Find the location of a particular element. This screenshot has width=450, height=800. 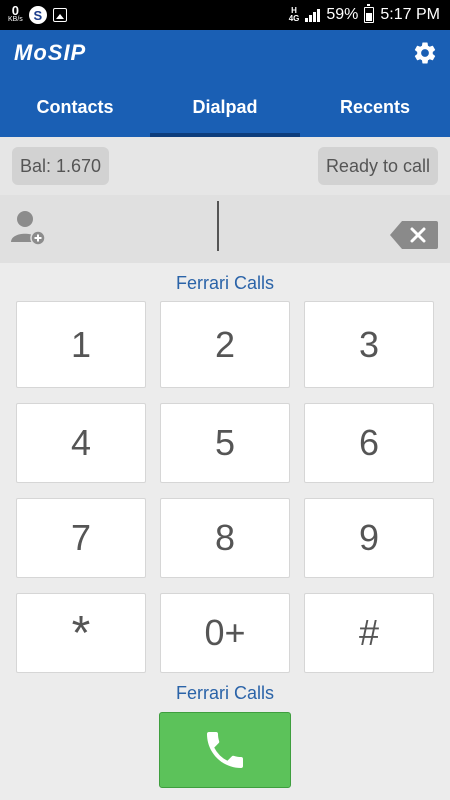

phone-icon is located at coordinates (225, 750).